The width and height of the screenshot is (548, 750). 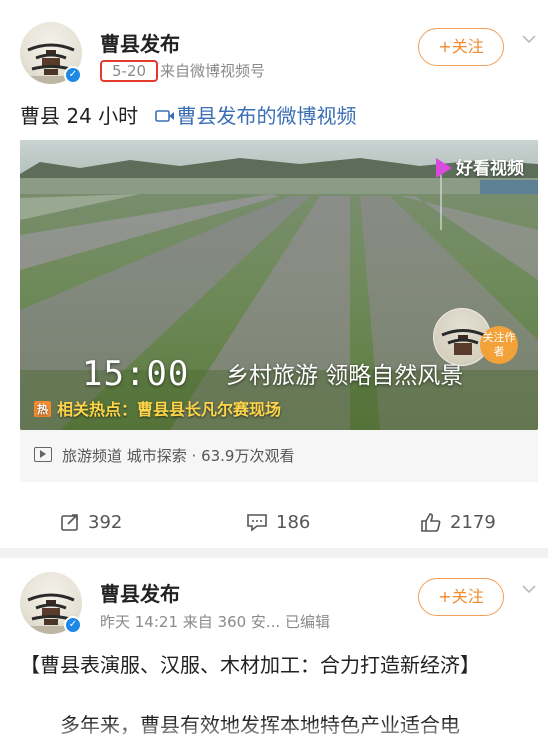 What do you see at coordinates (473, 522) in the screenshot?
I see `like-count: 2179` at bounding box center [473, 522].